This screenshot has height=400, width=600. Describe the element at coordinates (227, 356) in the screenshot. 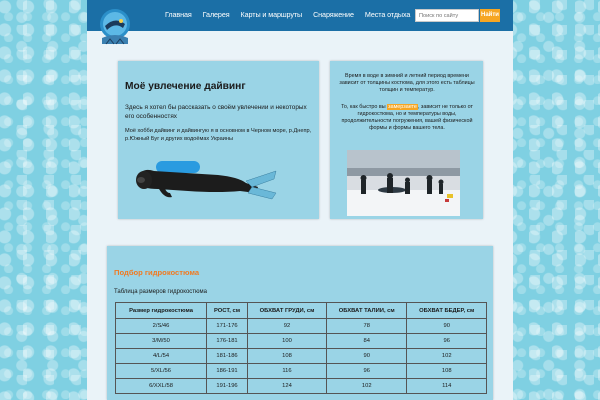

I see `table-cell: 181-186` at that location.